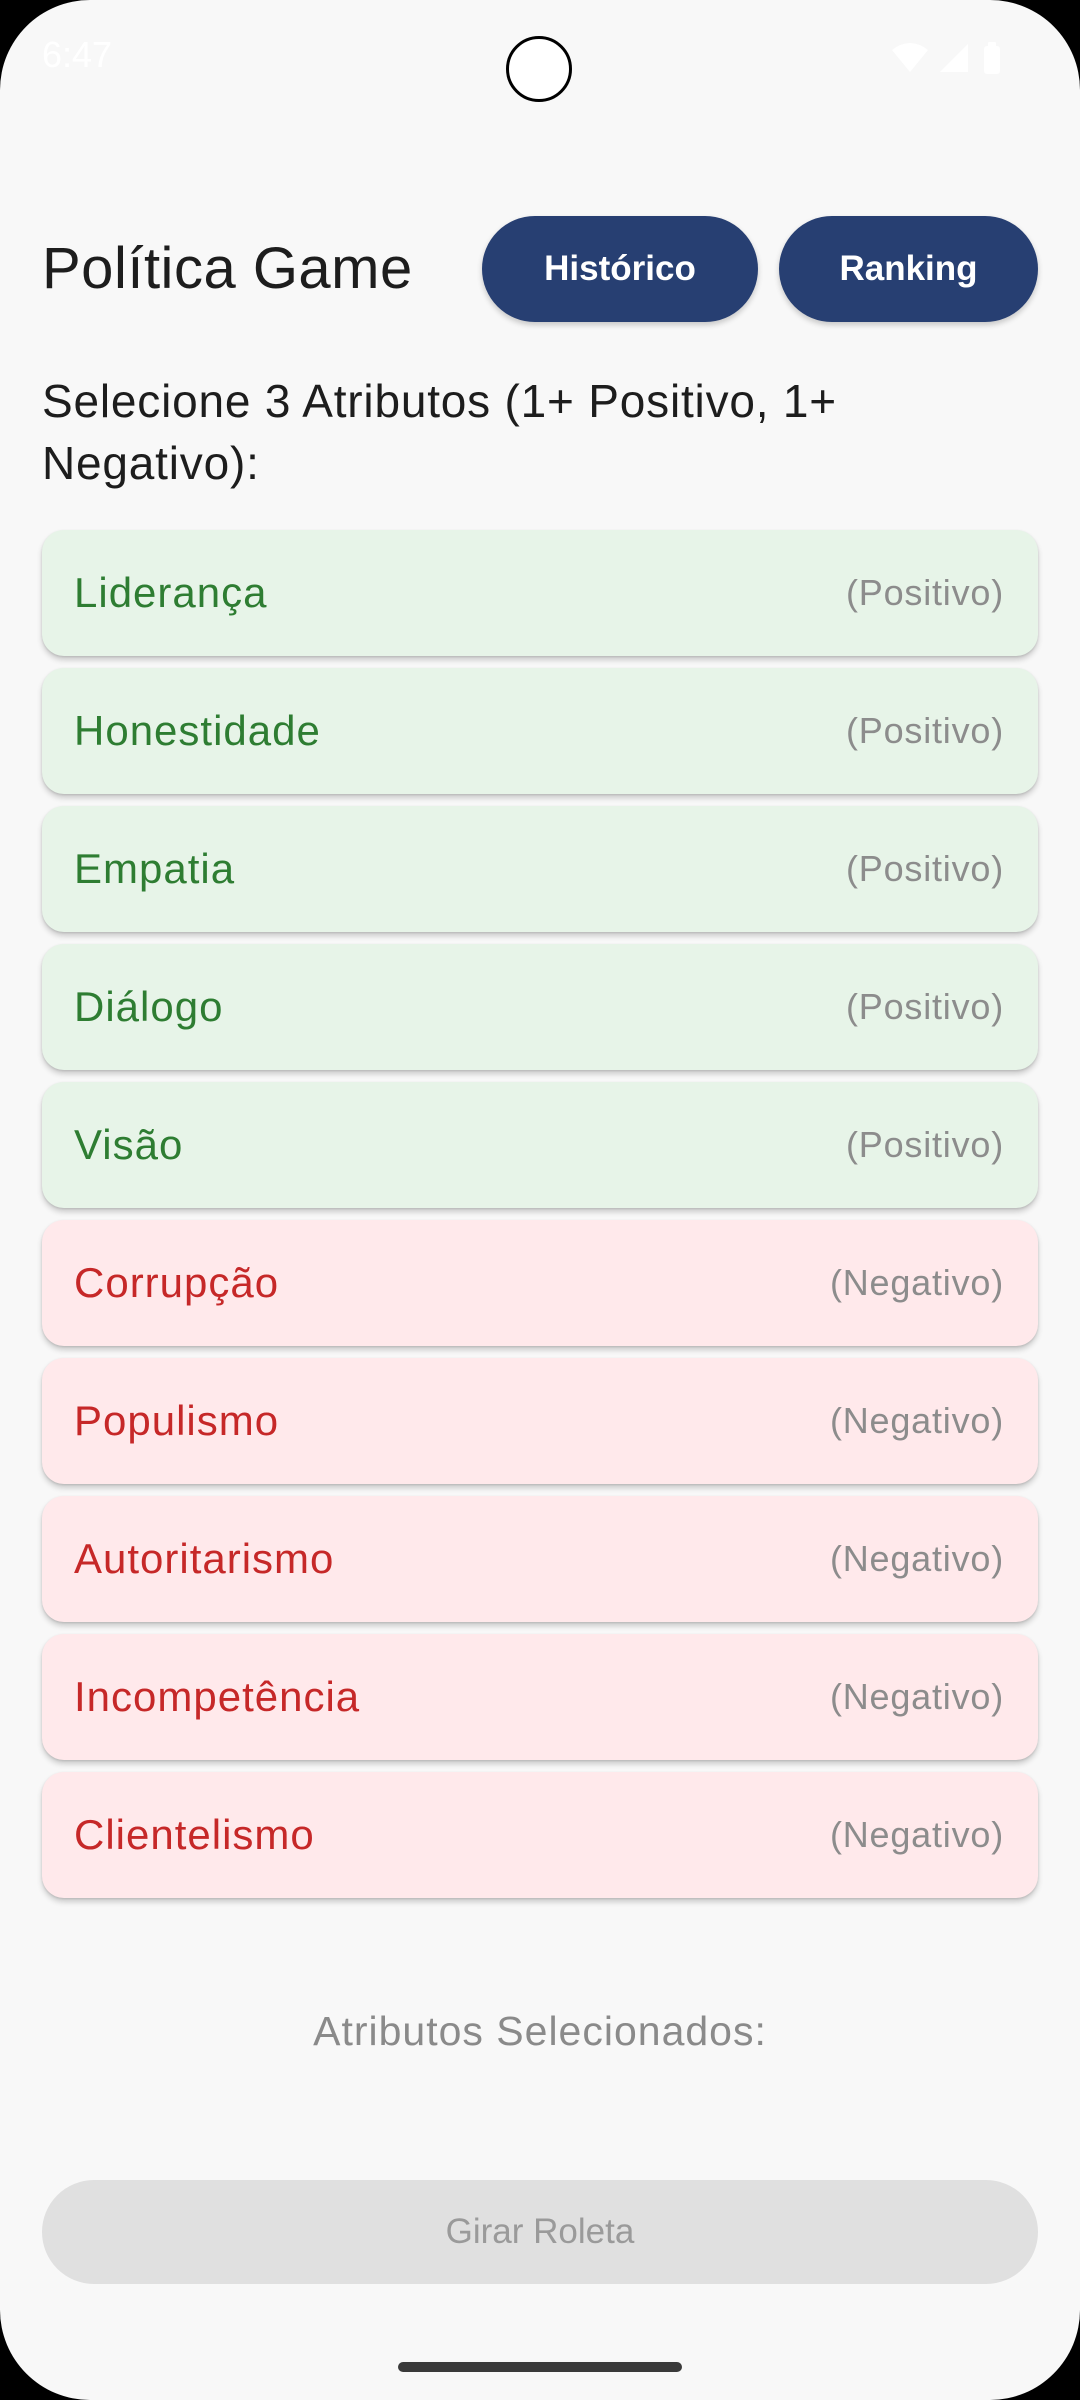 The height and width of the screenshot is (2400, 1080). What do you see at coordinates (155, 868) in the screenshot?
I see `attribute-name: Empatia` at bounding box center [155, 868].